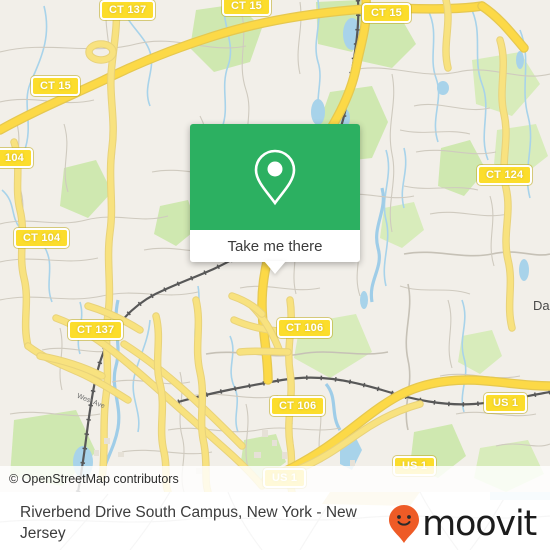 The height and width of the screenshot is (550, 550). I want to click on popup-header, so click(275, 177).